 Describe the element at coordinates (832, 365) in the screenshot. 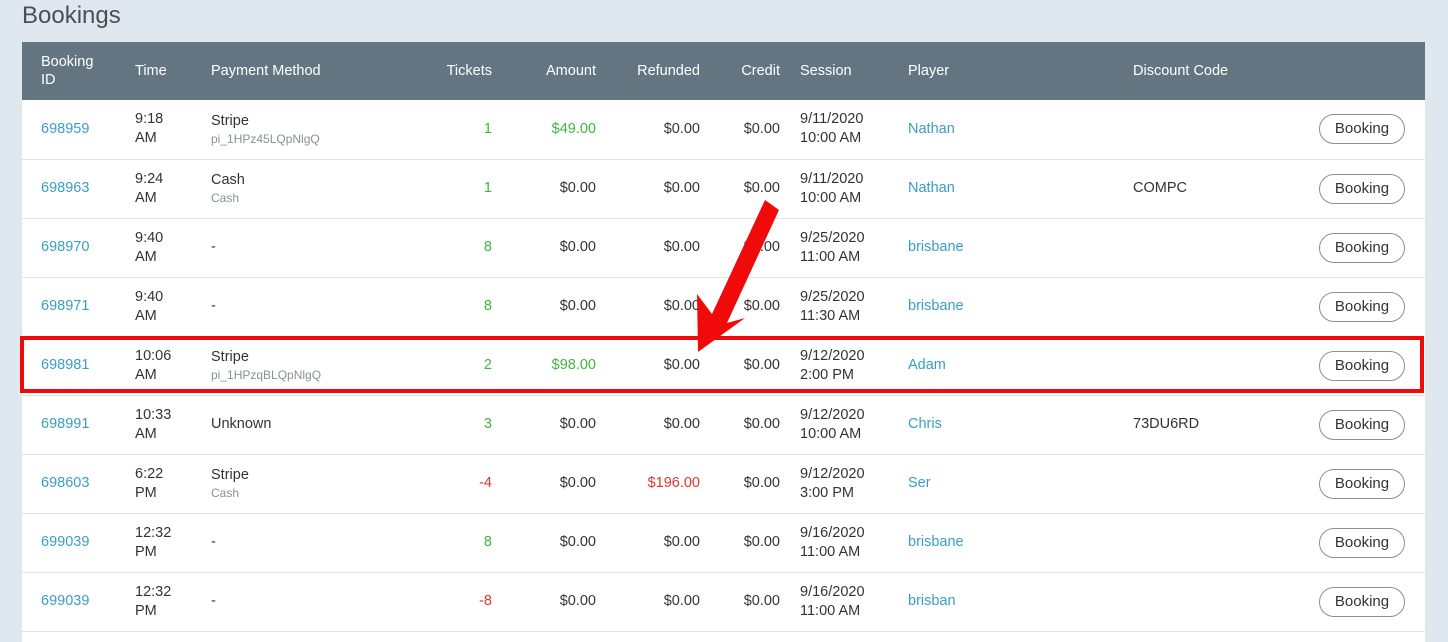

I see `session-datetime: 9/12/2020 2:00 PM` at that location.